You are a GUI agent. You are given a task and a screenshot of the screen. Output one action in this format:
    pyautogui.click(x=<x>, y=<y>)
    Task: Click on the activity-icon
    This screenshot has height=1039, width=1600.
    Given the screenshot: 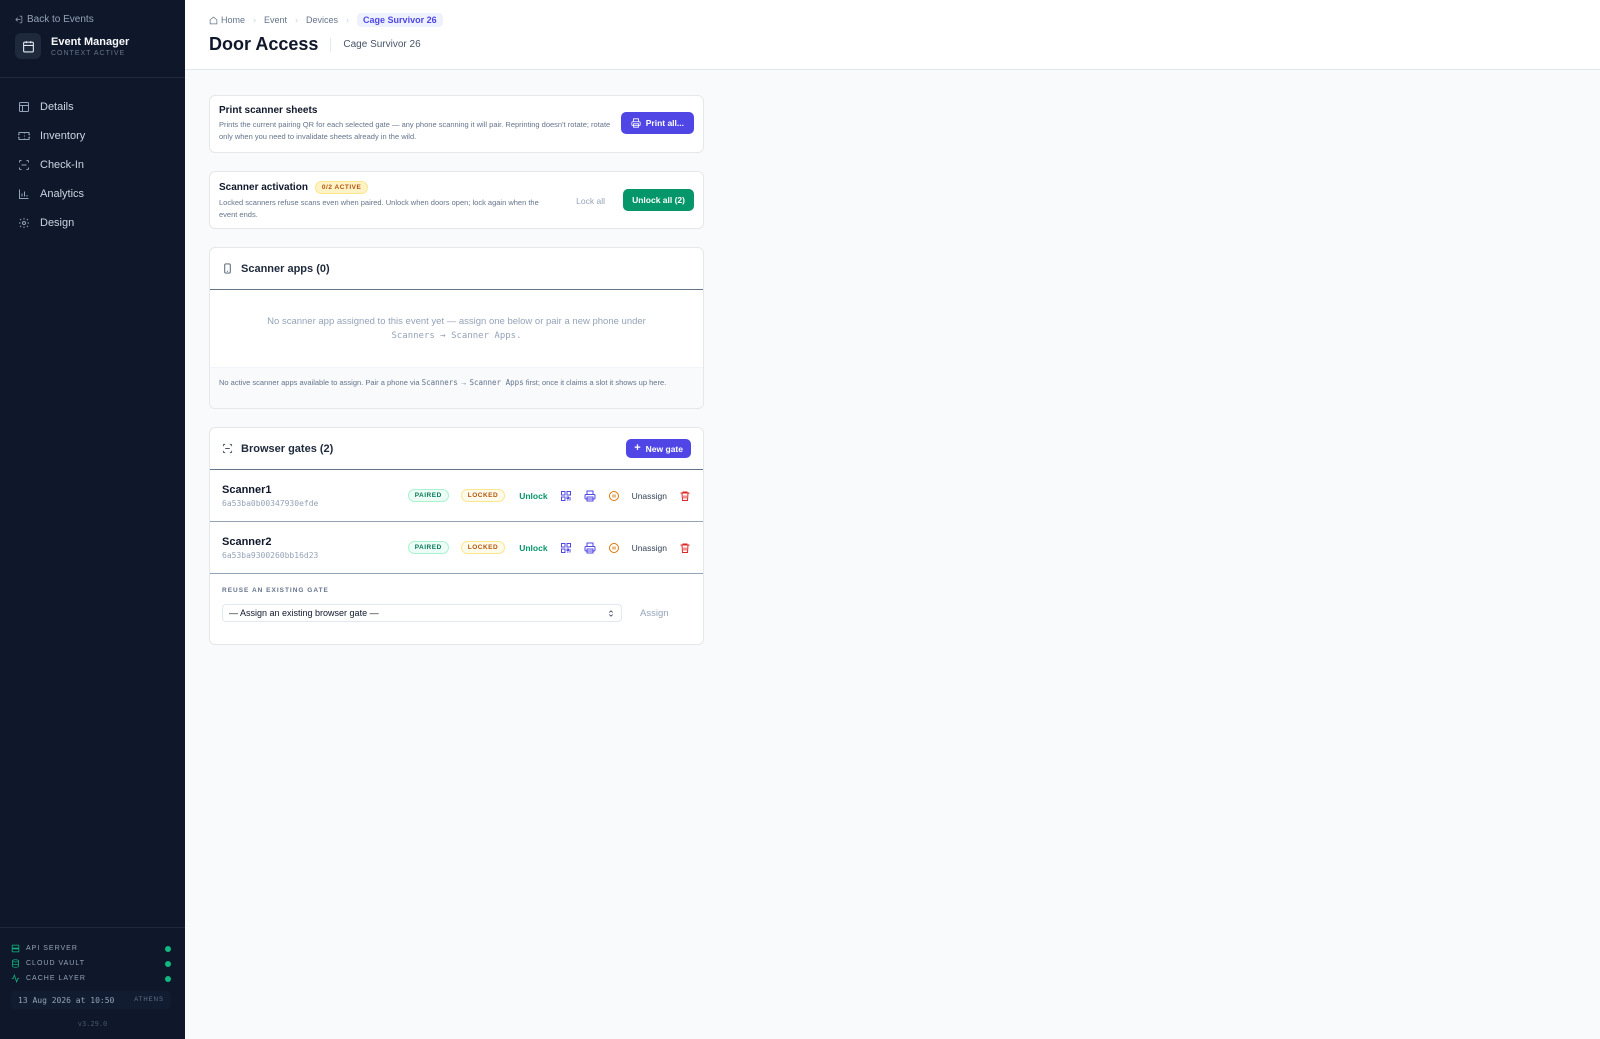 What is the action you would take?
    pyautogui.click(x=15, y=978)
    